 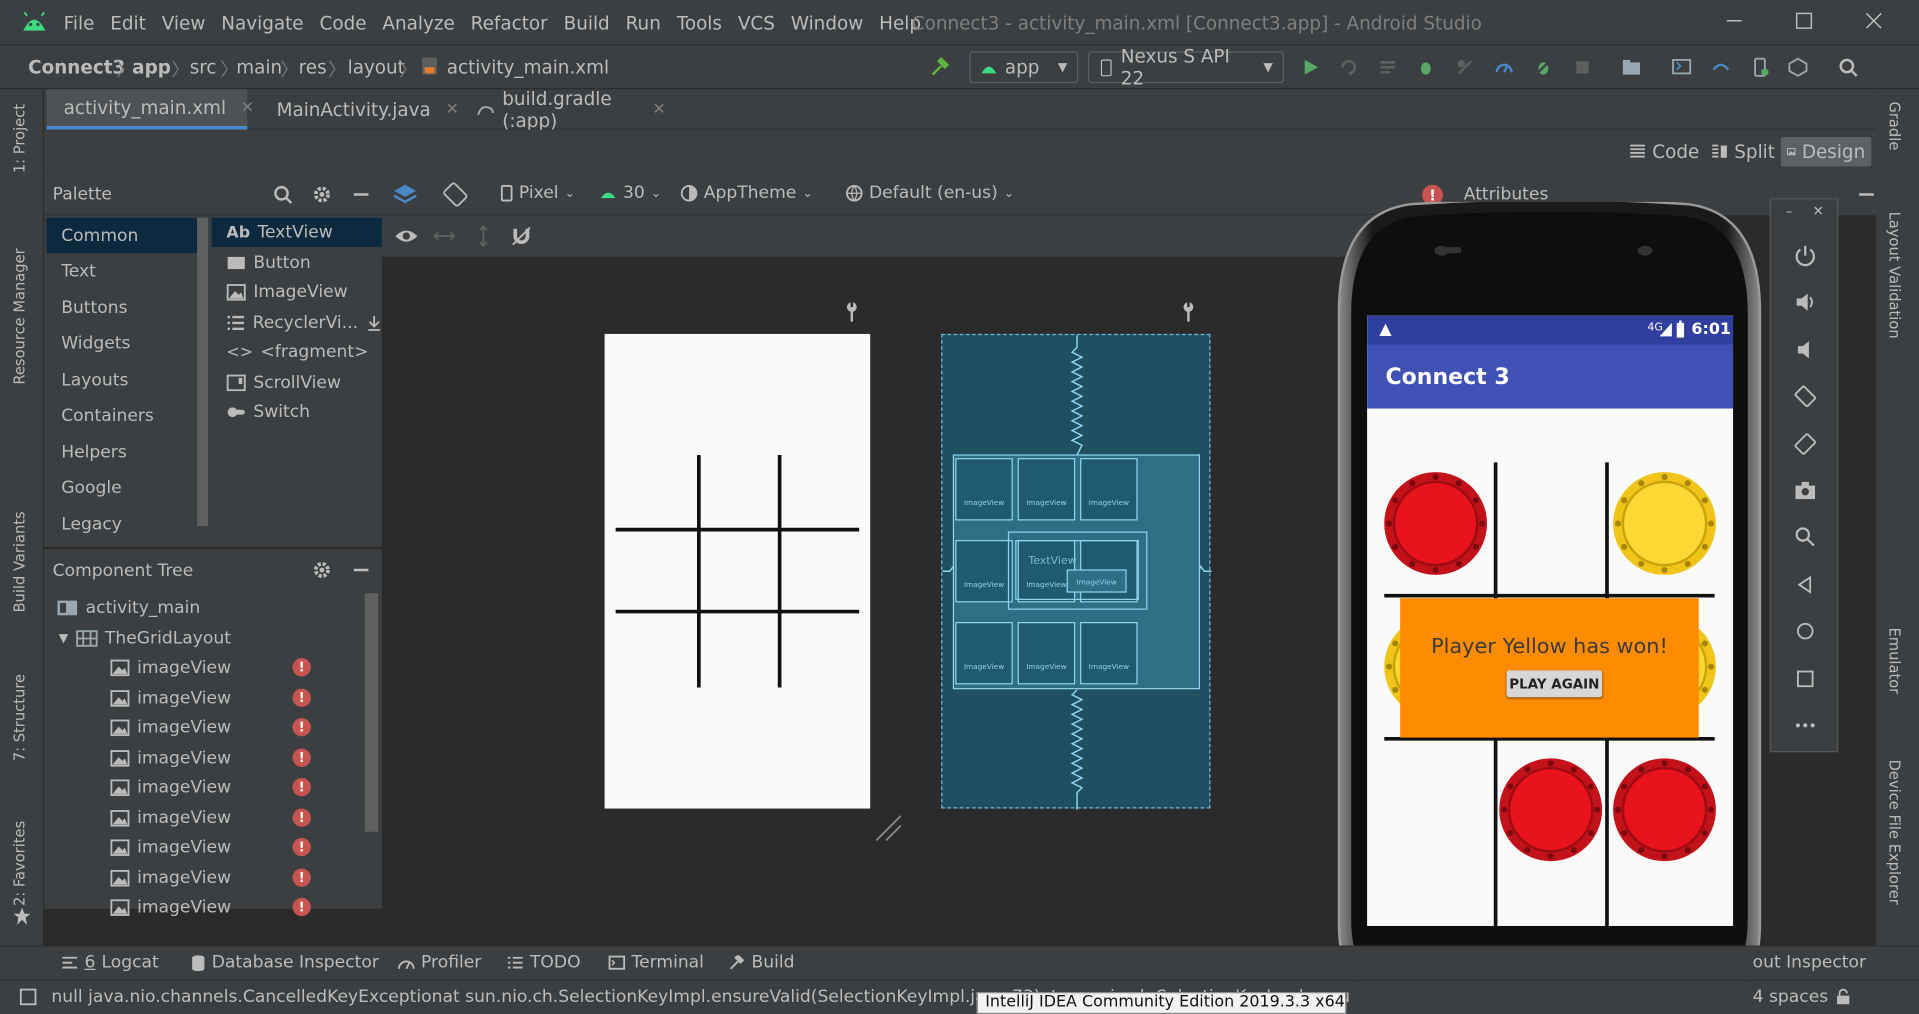 I want to click on maximize-icon, so click(x=1804, y=21).